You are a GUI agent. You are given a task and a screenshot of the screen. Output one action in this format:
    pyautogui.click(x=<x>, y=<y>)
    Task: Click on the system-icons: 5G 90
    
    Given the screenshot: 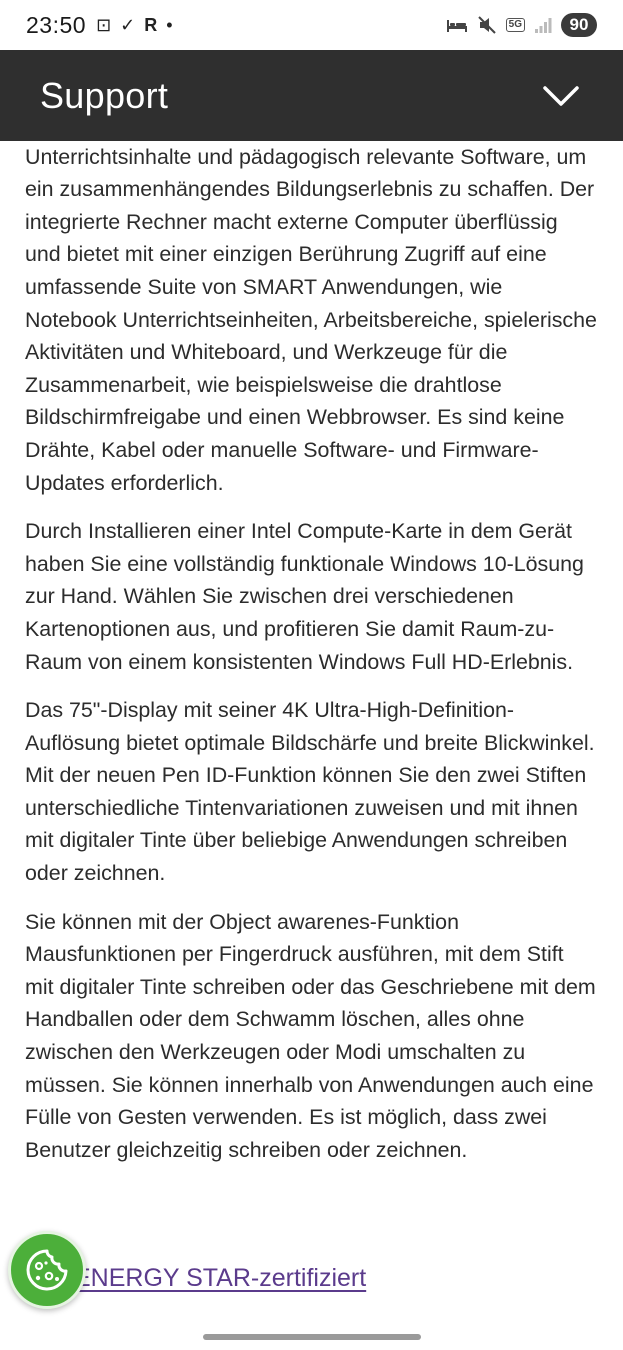 What is the action you would take?
    pyautogui.click(x=521, y=25)
    